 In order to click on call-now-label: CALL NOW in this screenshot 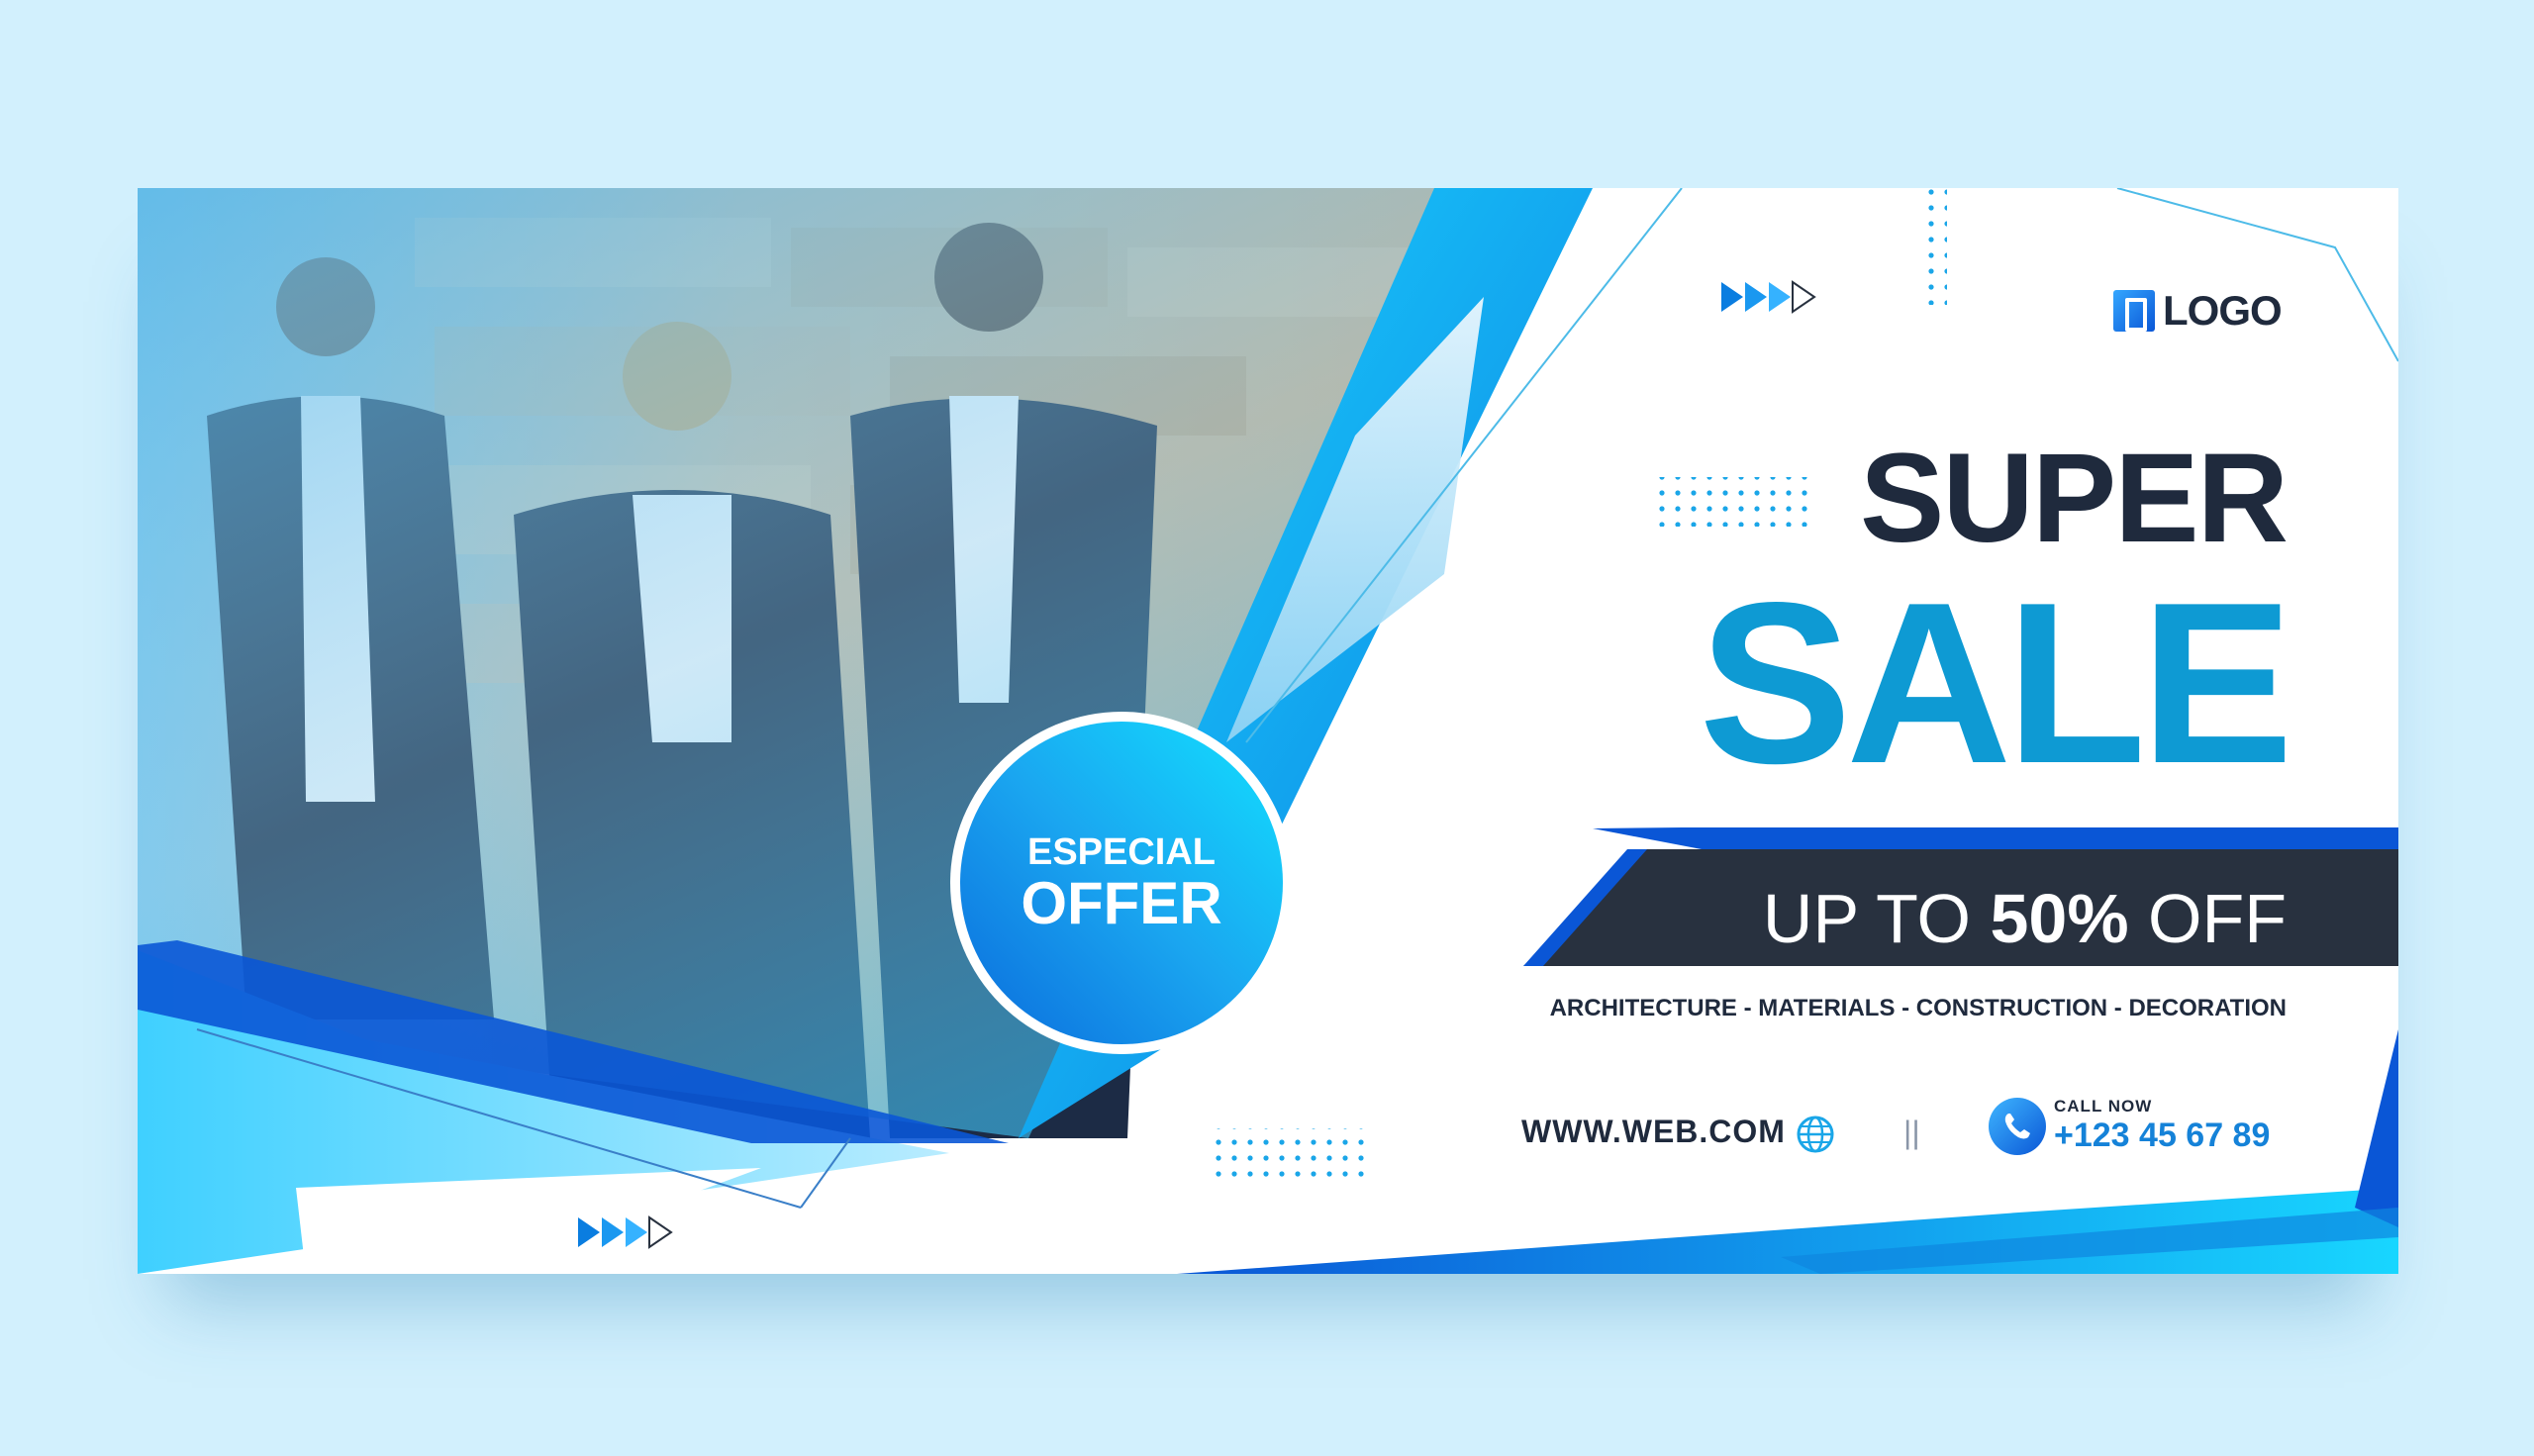, I will do `click(2104, 1106)`.